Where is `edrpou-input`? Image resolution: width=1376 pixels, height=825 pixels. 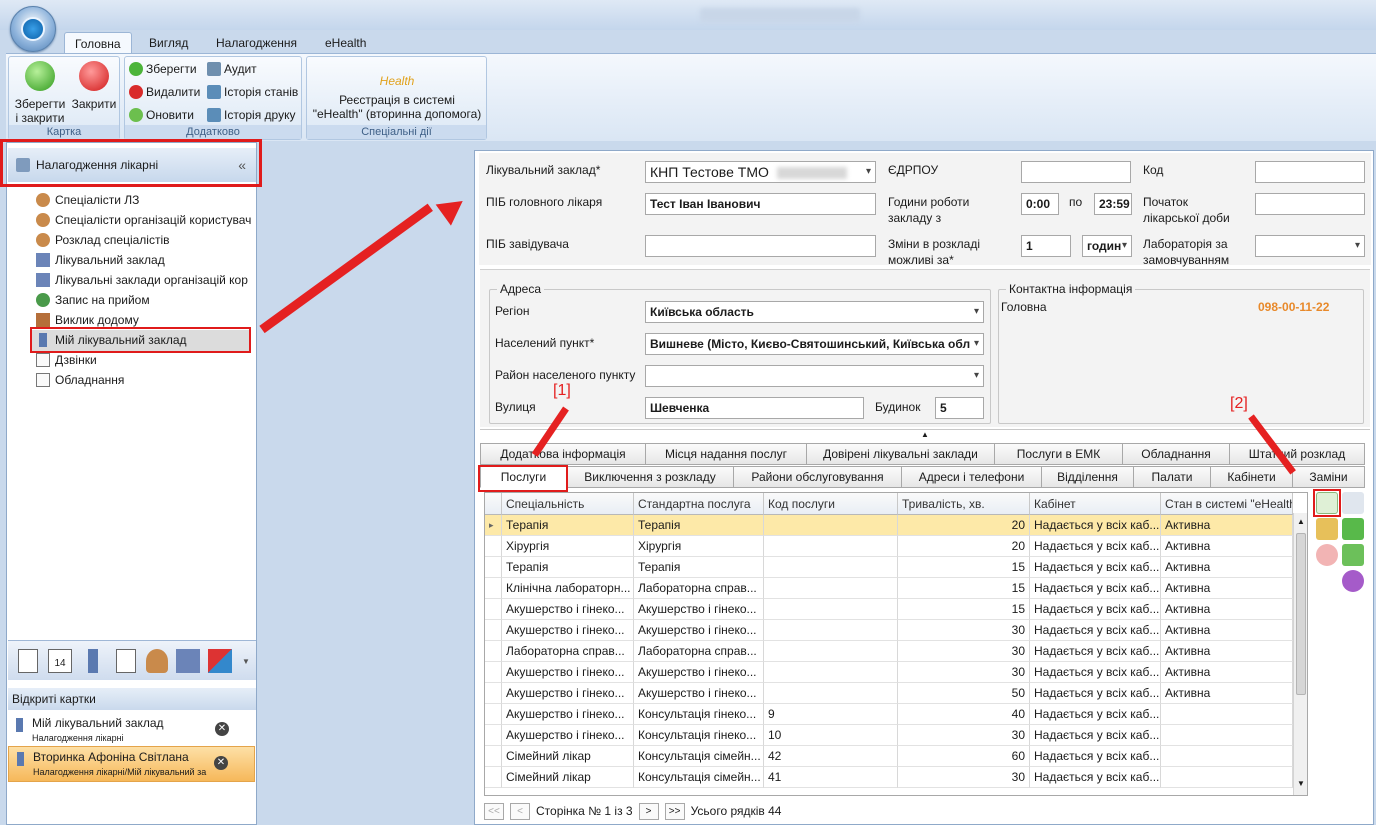 edrpou-input is located at coordinates (1076, 172).